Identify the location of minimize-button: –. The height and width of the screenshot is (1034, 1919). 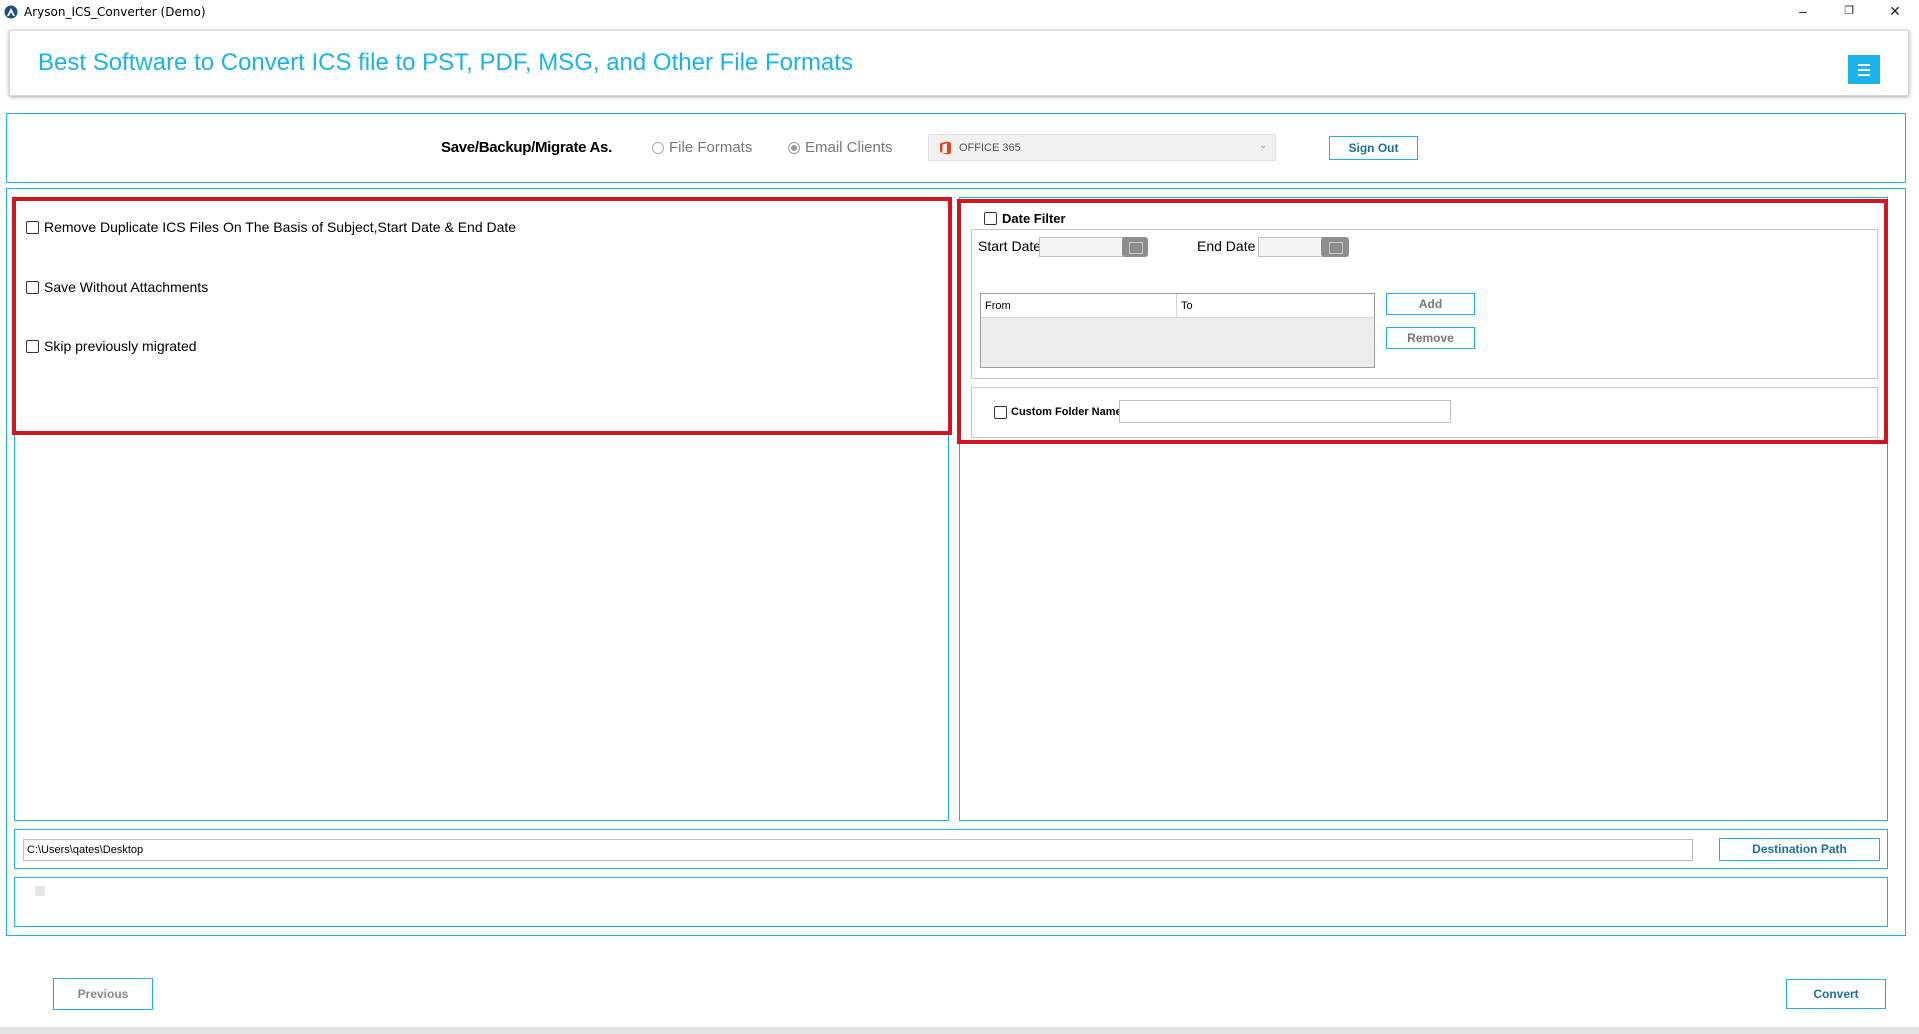
(1803, 12).